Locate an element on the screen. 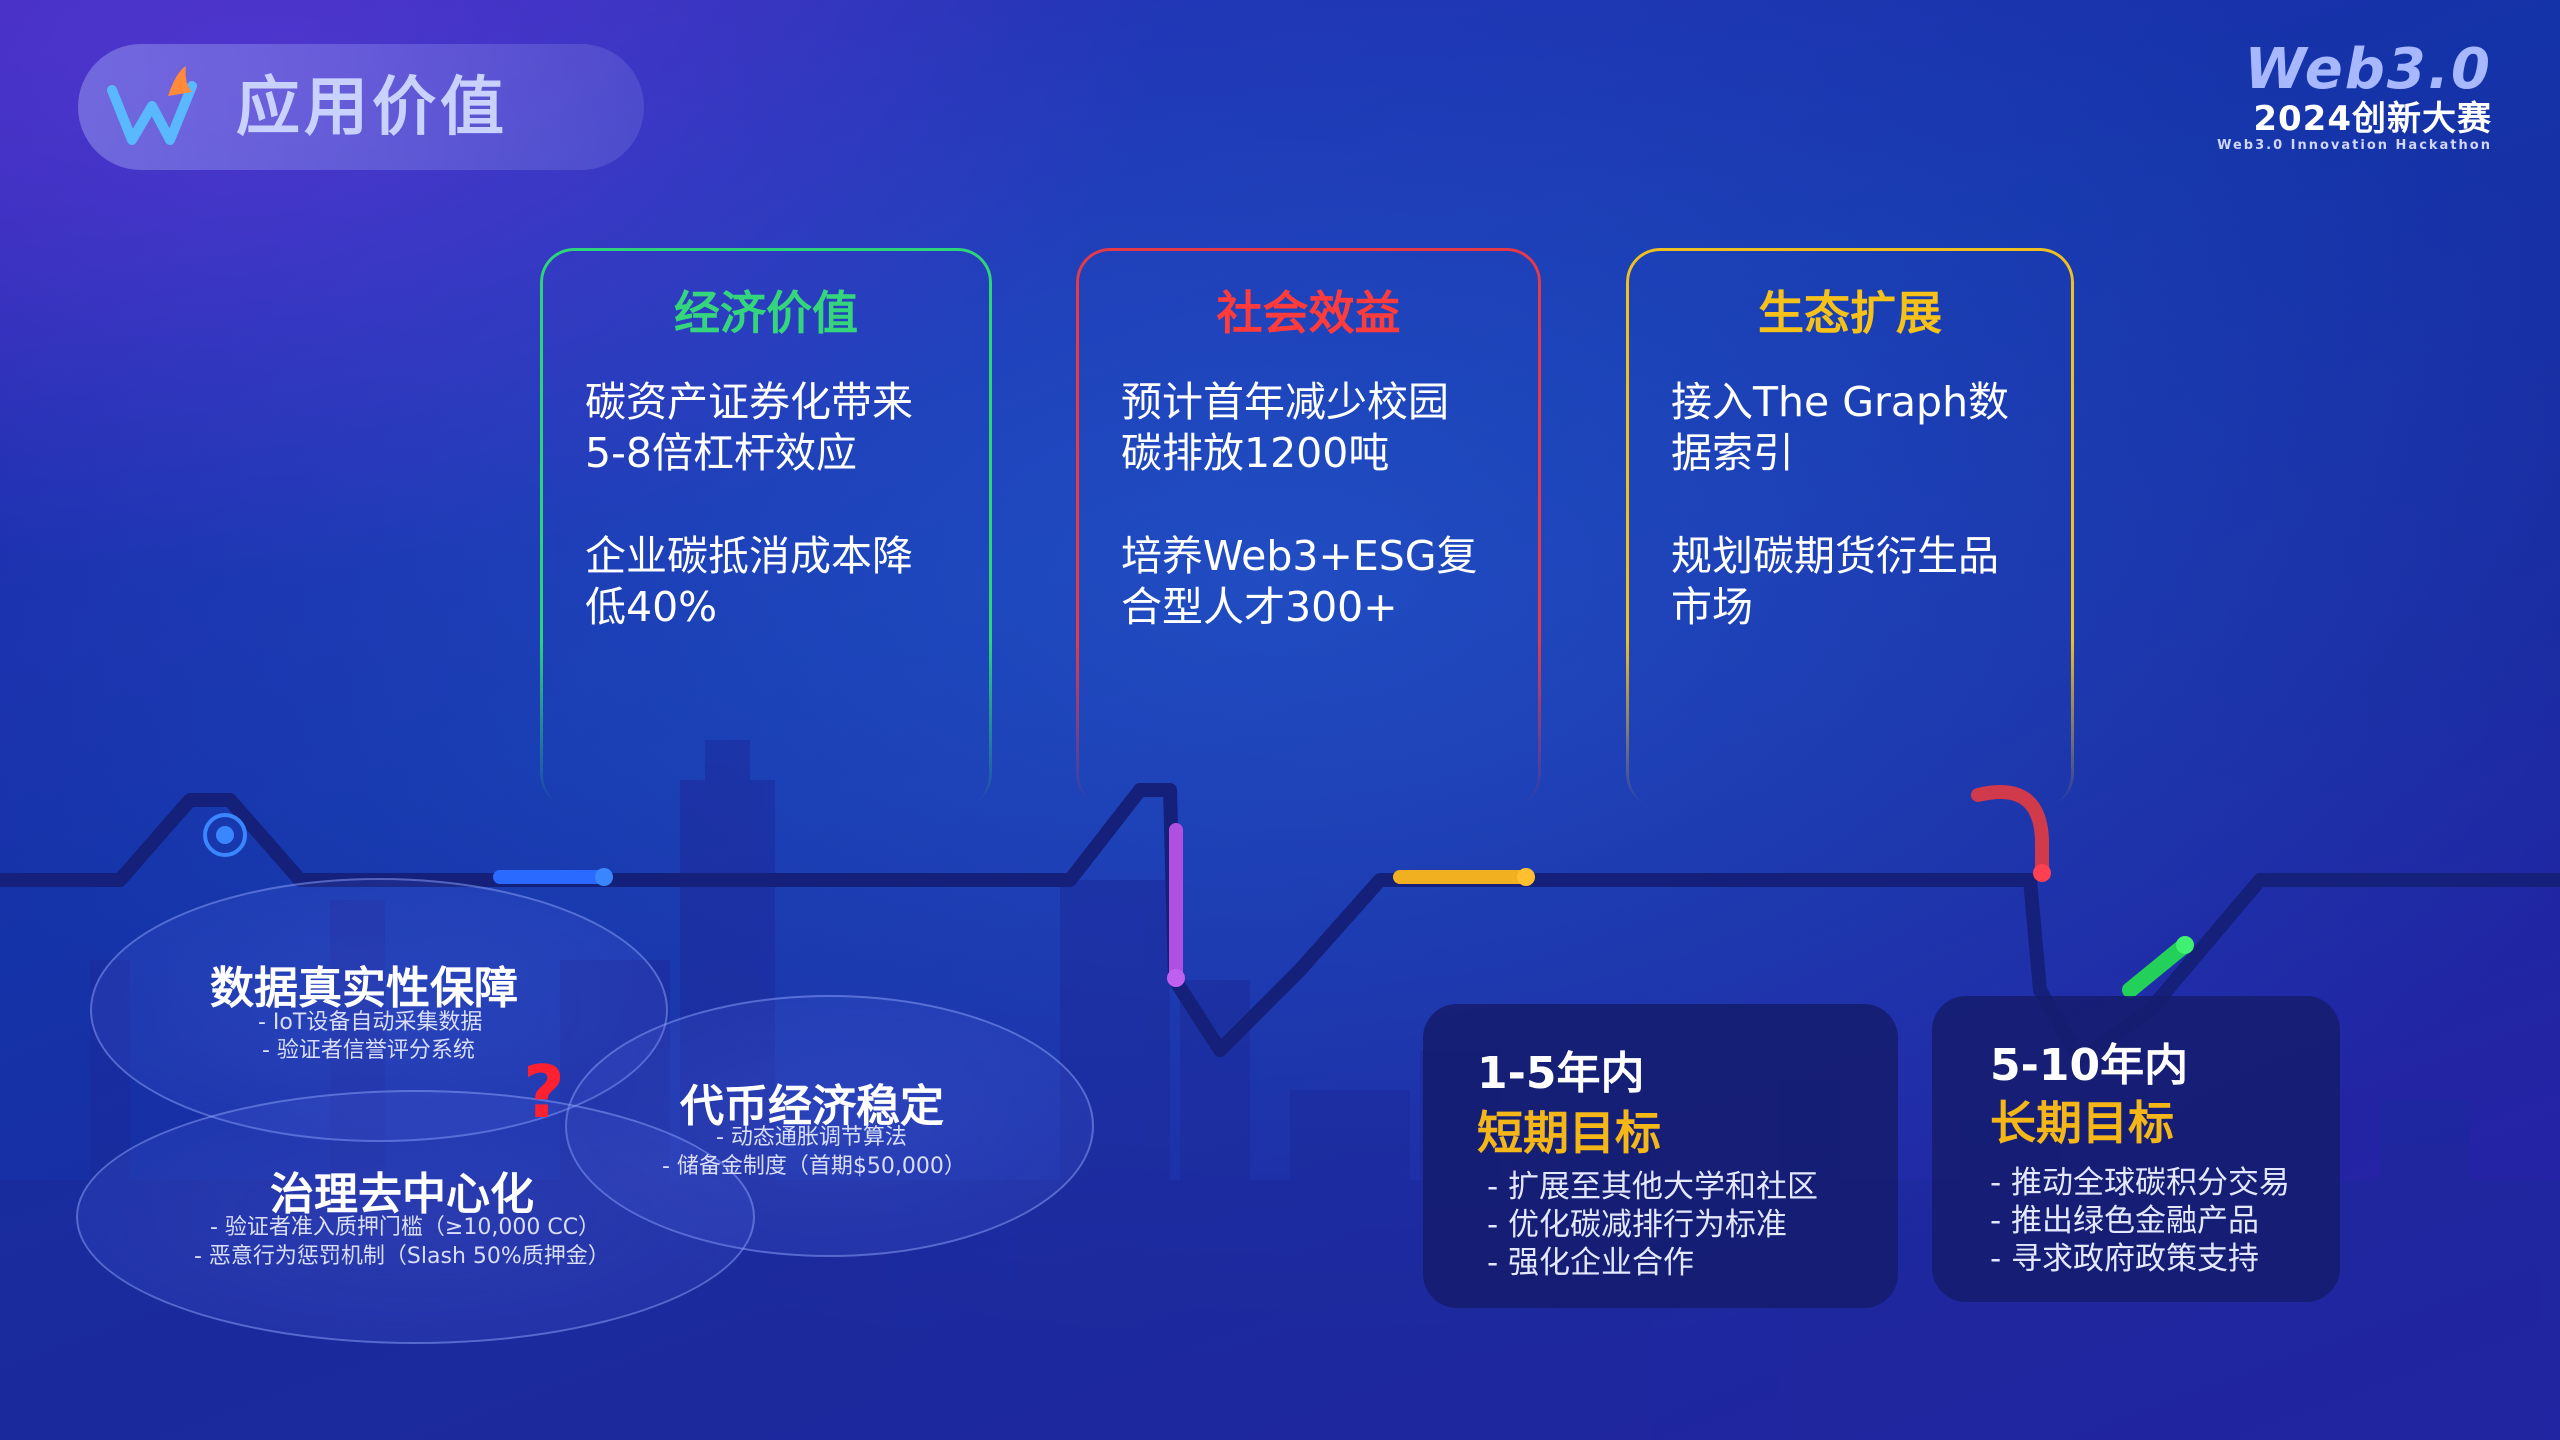 The image size is (2560, 1440). risk-item: - 动态通胀调节算法 is located at coordinates (811, 1137).